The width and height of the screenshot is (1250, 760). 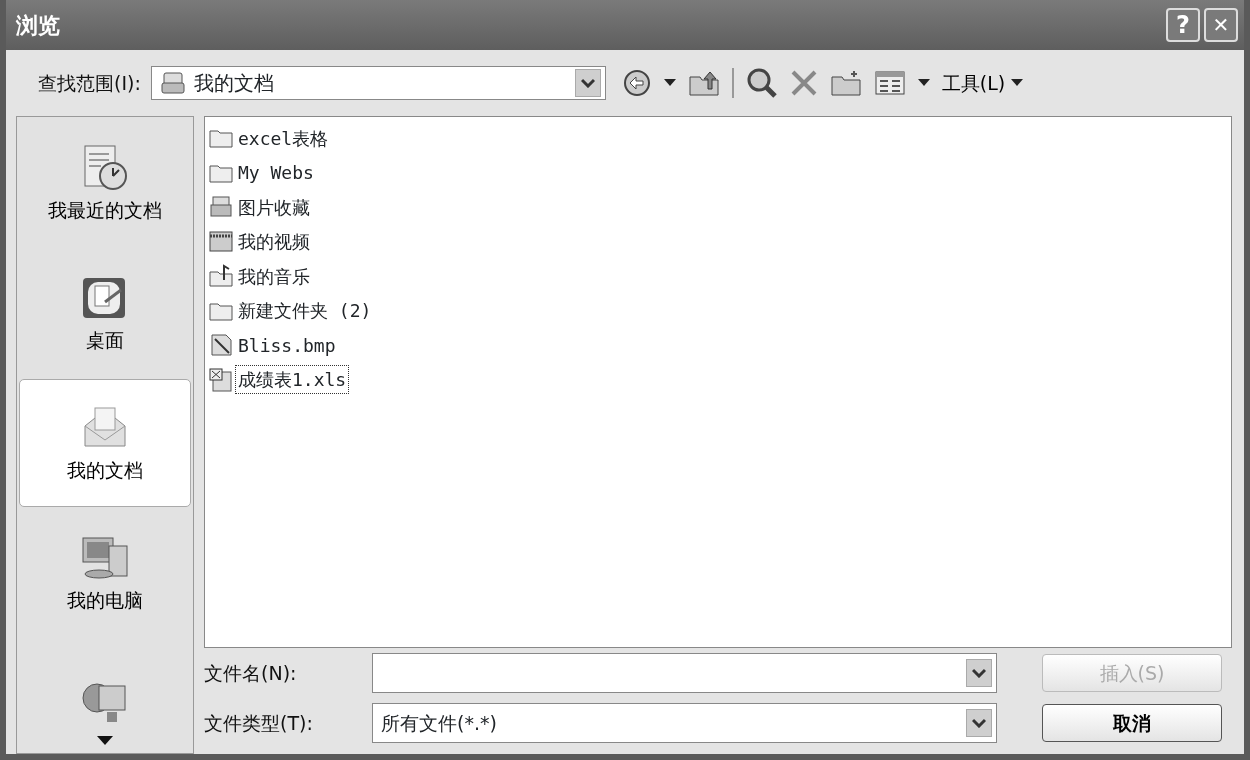 I want to click on file-name: My Webs, so click(x=276, y=173).